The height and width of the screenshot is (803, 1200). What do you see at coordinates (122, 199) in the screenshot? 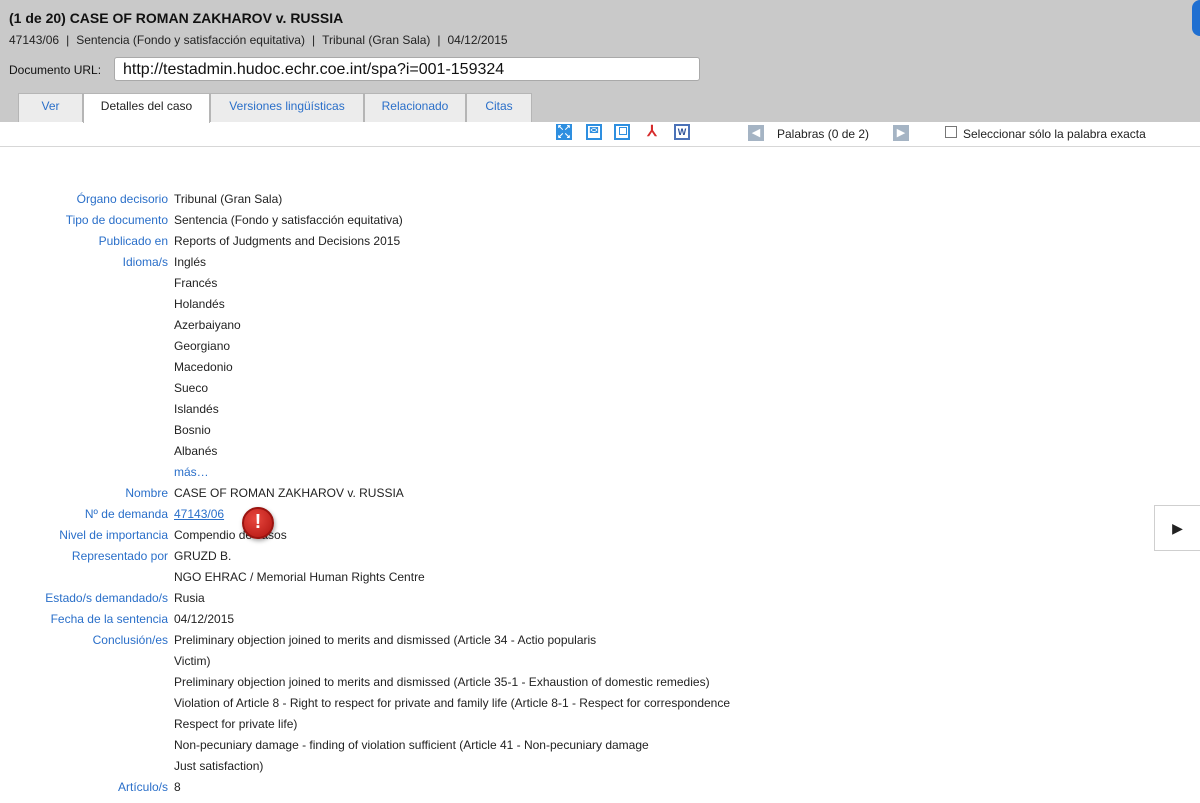
I see `detail-label: Órgano decisorio` at bounding box center [122, 199].